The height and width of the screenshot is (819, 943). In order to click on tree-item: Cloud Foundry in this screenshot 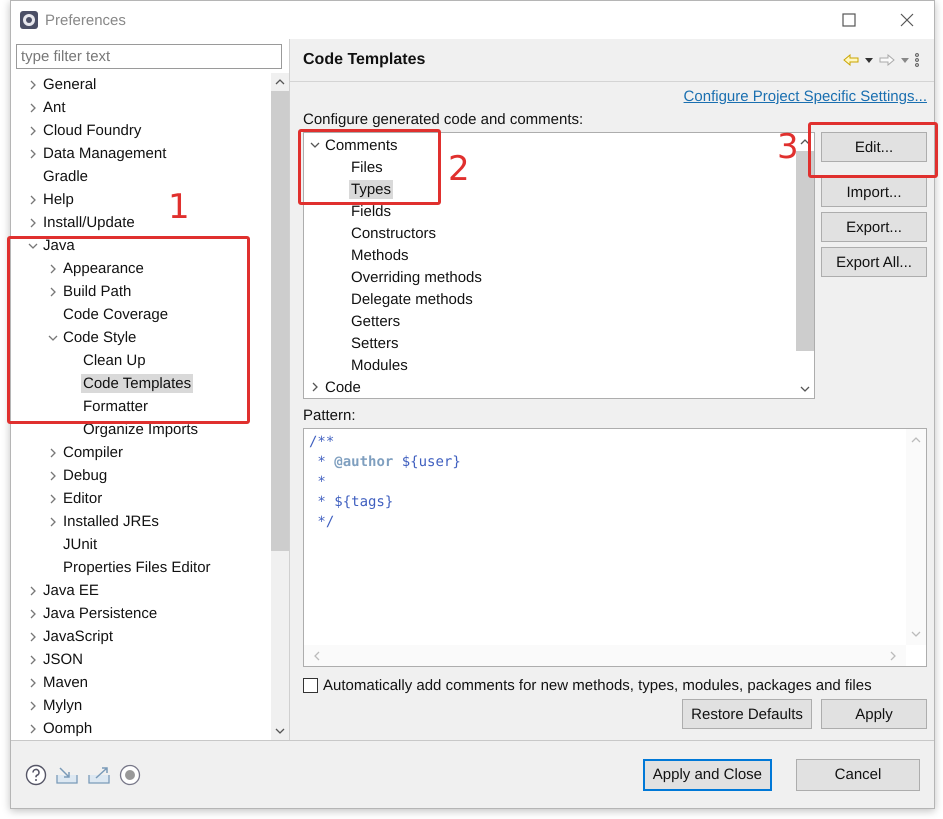, I will do `click(92, 130)`.